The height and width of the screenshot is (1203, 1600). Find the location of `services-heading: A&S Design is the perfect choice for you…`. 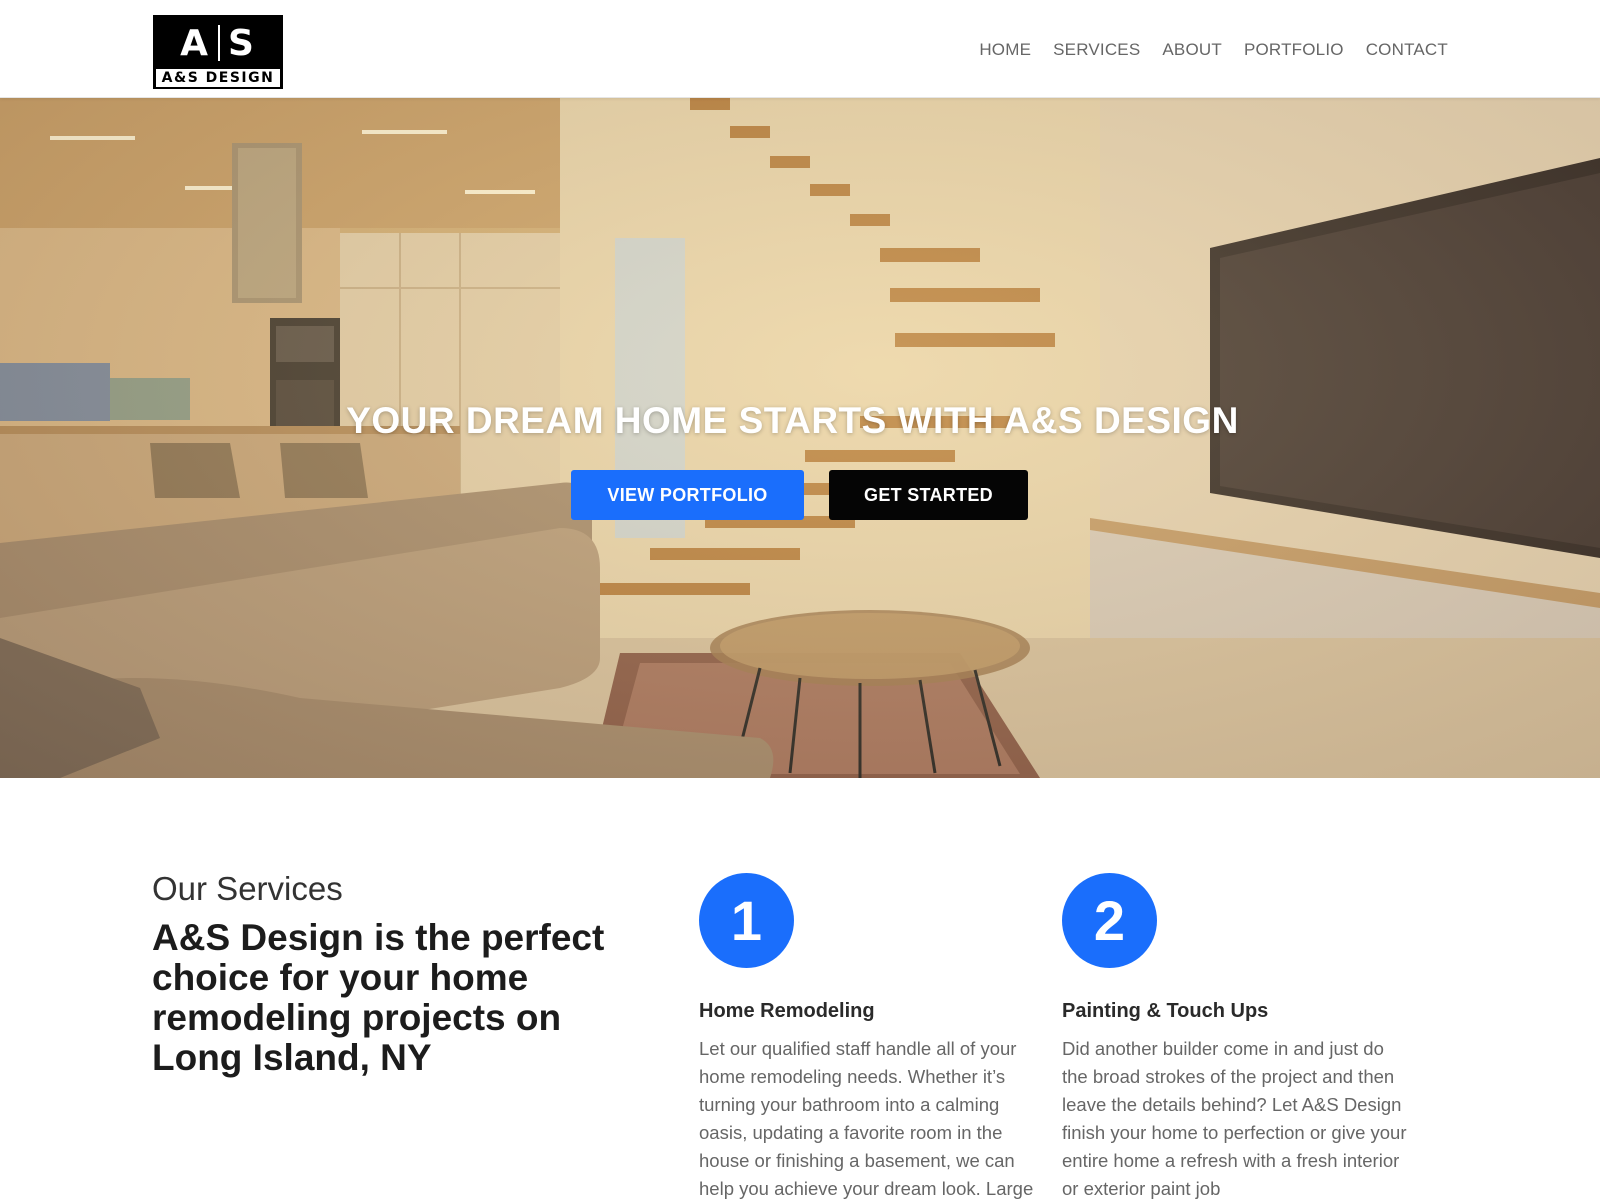

services-heading: A&S Design is the perfect choice for you… is located at coordinates (378, 997).